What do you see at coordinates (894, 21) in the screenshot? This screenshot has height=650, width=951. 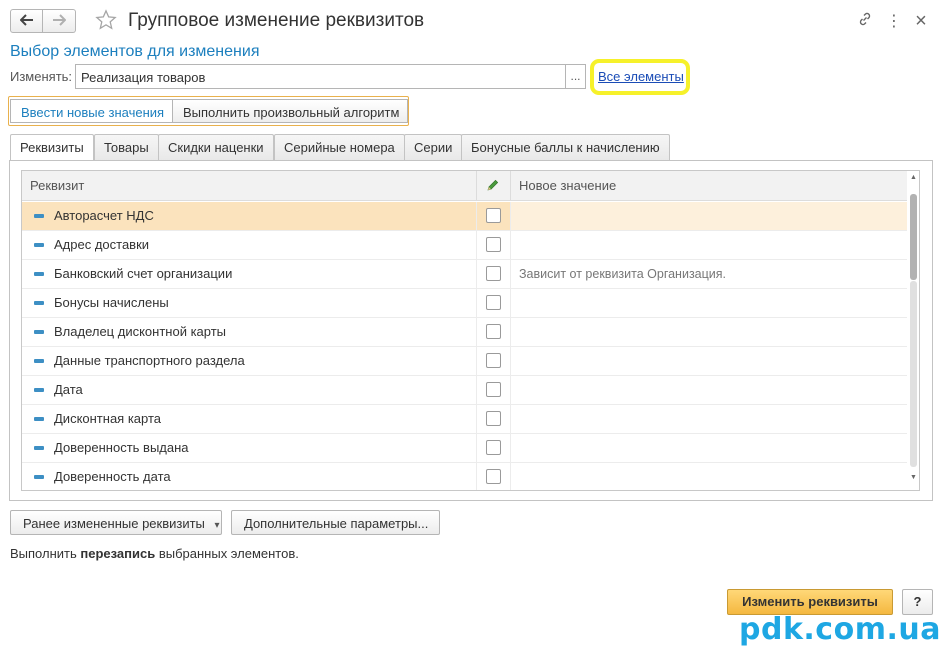 I see `more-button: ⋮` at bounding box center [894, 21].